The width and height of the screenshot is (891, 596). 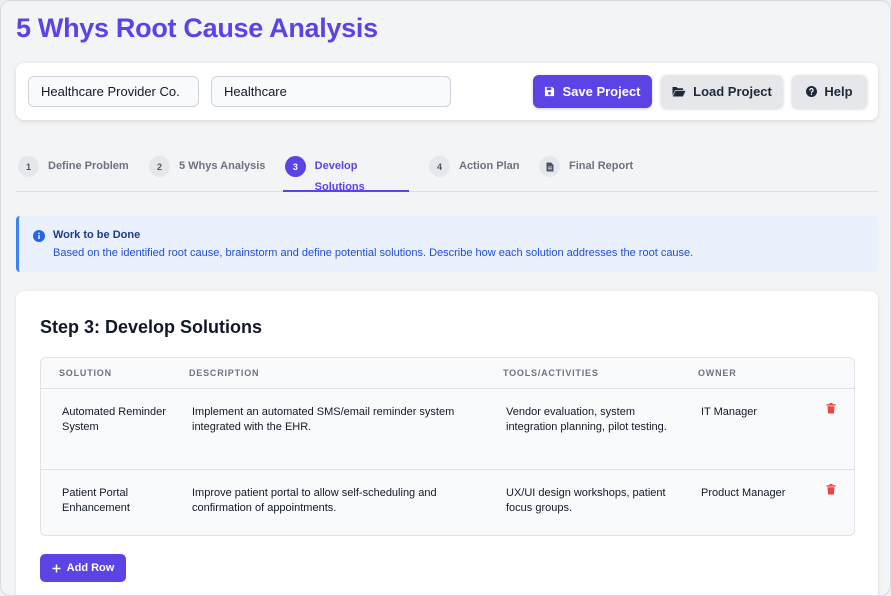 I want to click on industry-input, so click(x=331, y=91).